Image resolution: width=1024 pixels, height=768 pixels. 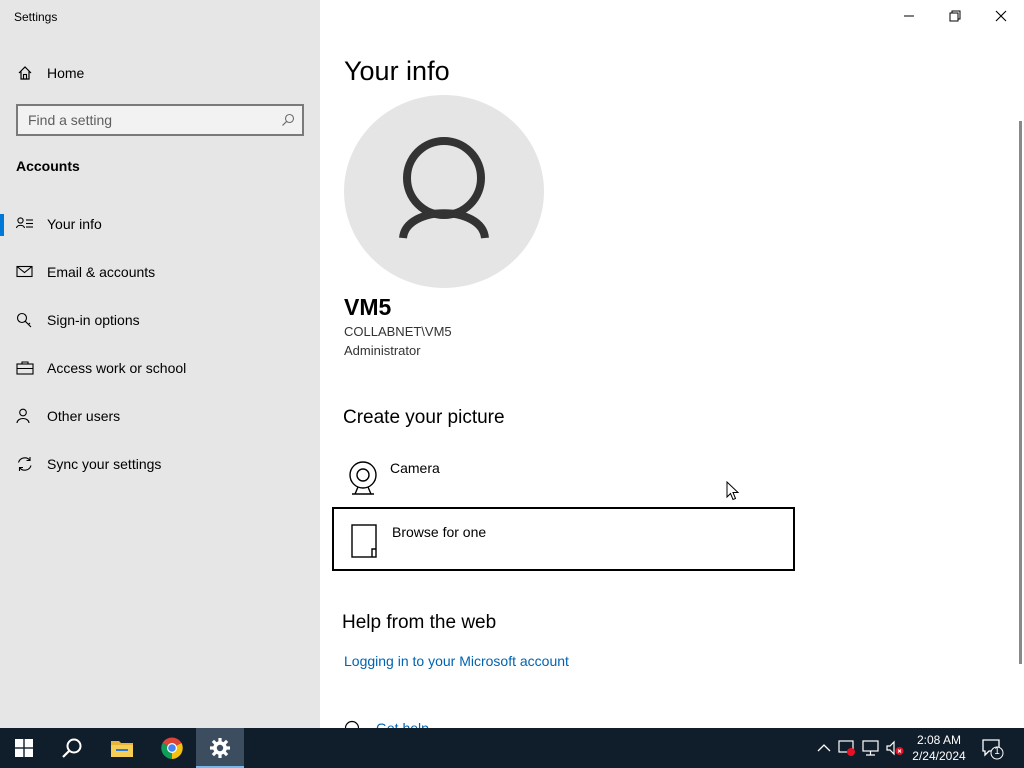 I want to click on taskbar: 2:08 AM 2/24/2024 1, so click(x=512, y=748).